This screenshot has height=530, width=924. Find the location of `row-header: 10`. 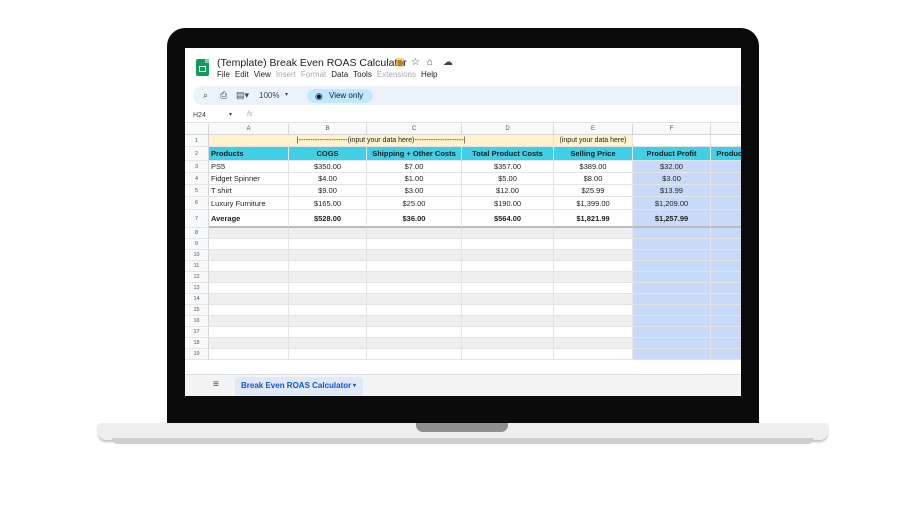

row-header: 10 is located at coordinates (197, 255).